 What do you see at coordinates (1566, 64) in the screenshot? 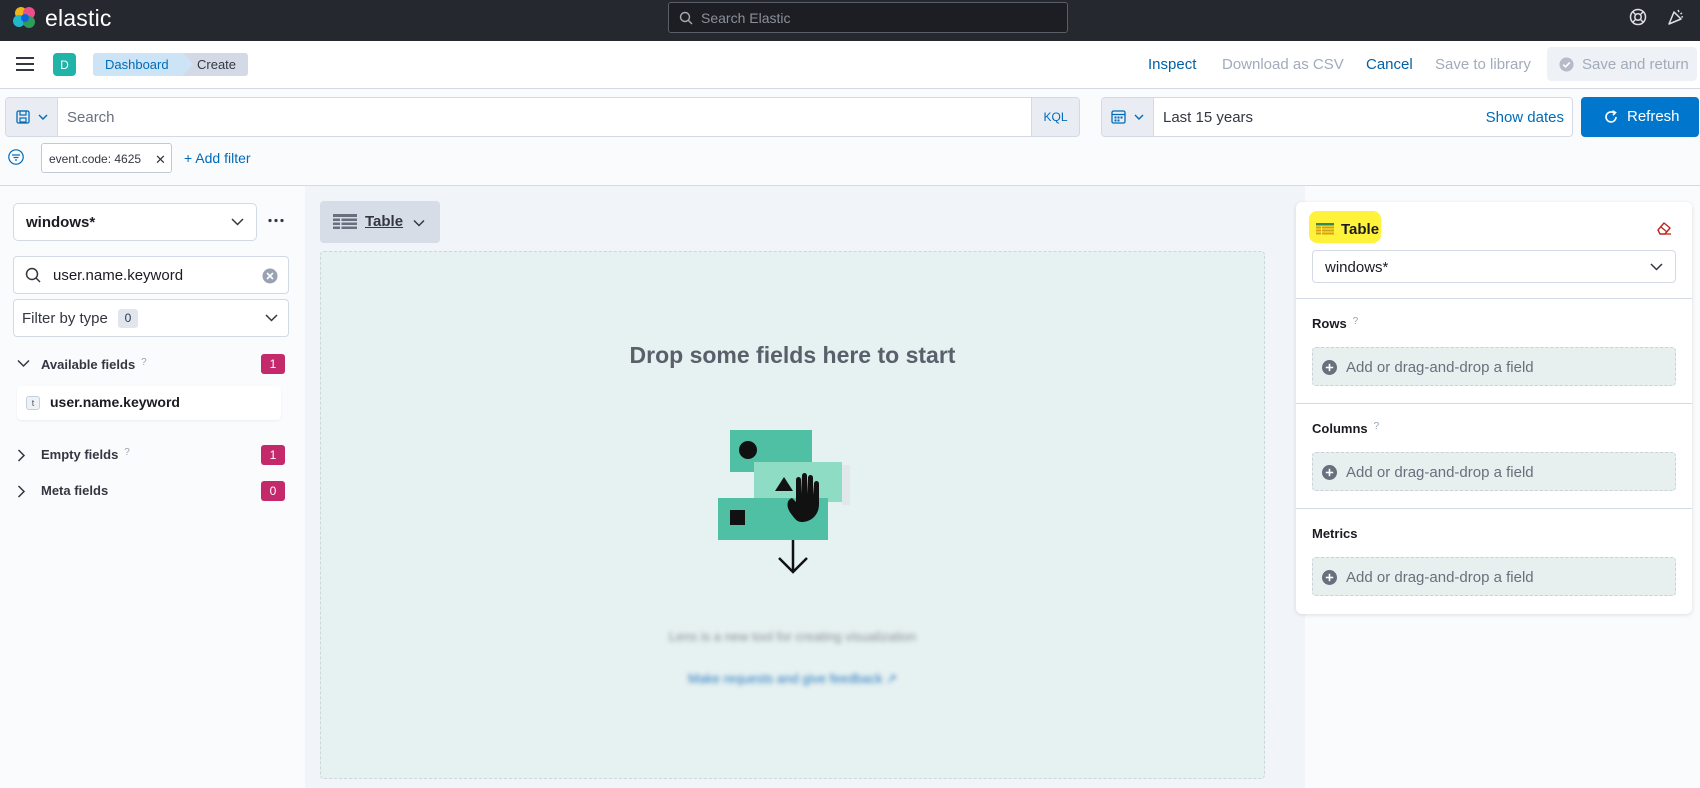
I see `check-circle-icon` at bounding box center [1566, 64].